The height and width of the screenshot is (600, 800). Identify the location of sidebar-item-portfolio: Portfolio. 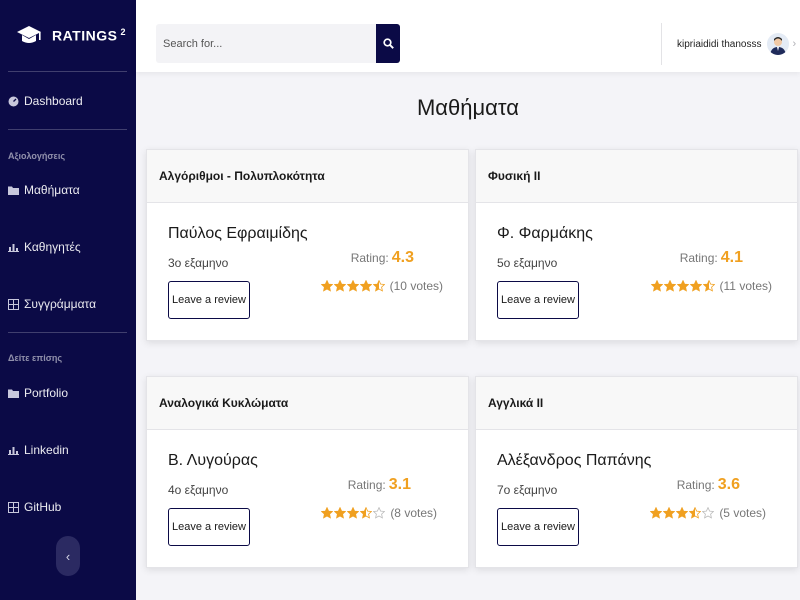
(67, 393).